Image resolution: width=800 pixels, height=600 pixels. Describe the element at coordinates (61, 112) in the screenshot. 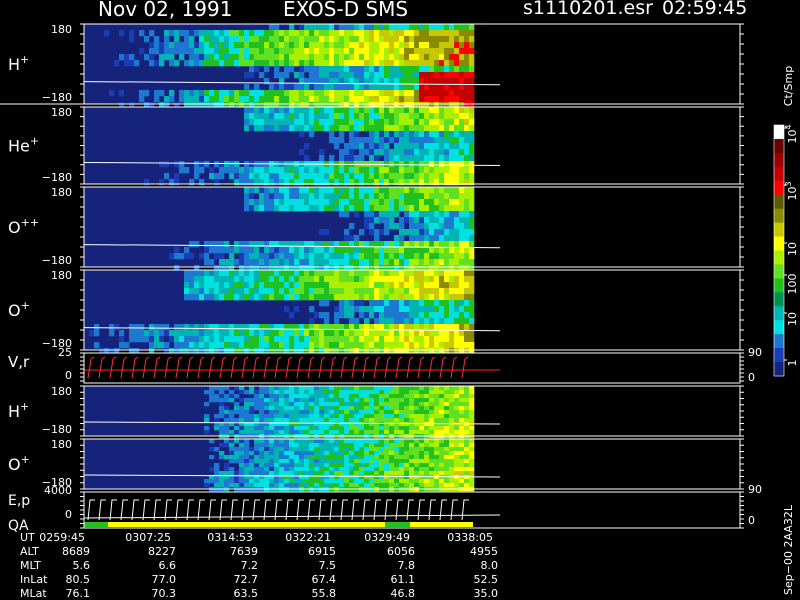

I see `y-tick-top: 180` at that location.